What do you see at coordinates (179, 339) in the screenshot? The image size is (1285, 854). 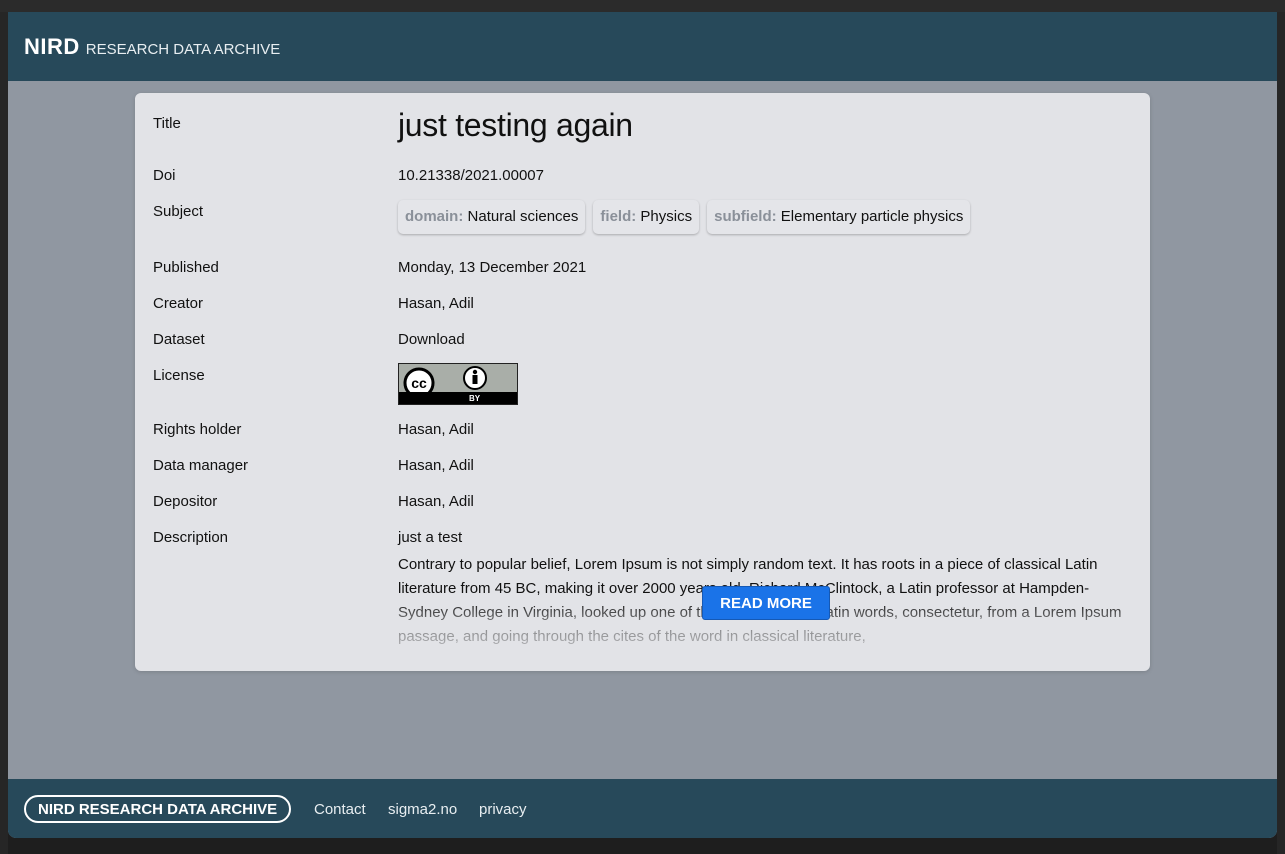 I see `dataset-label: Dataset` at bounding box center [179, 339].